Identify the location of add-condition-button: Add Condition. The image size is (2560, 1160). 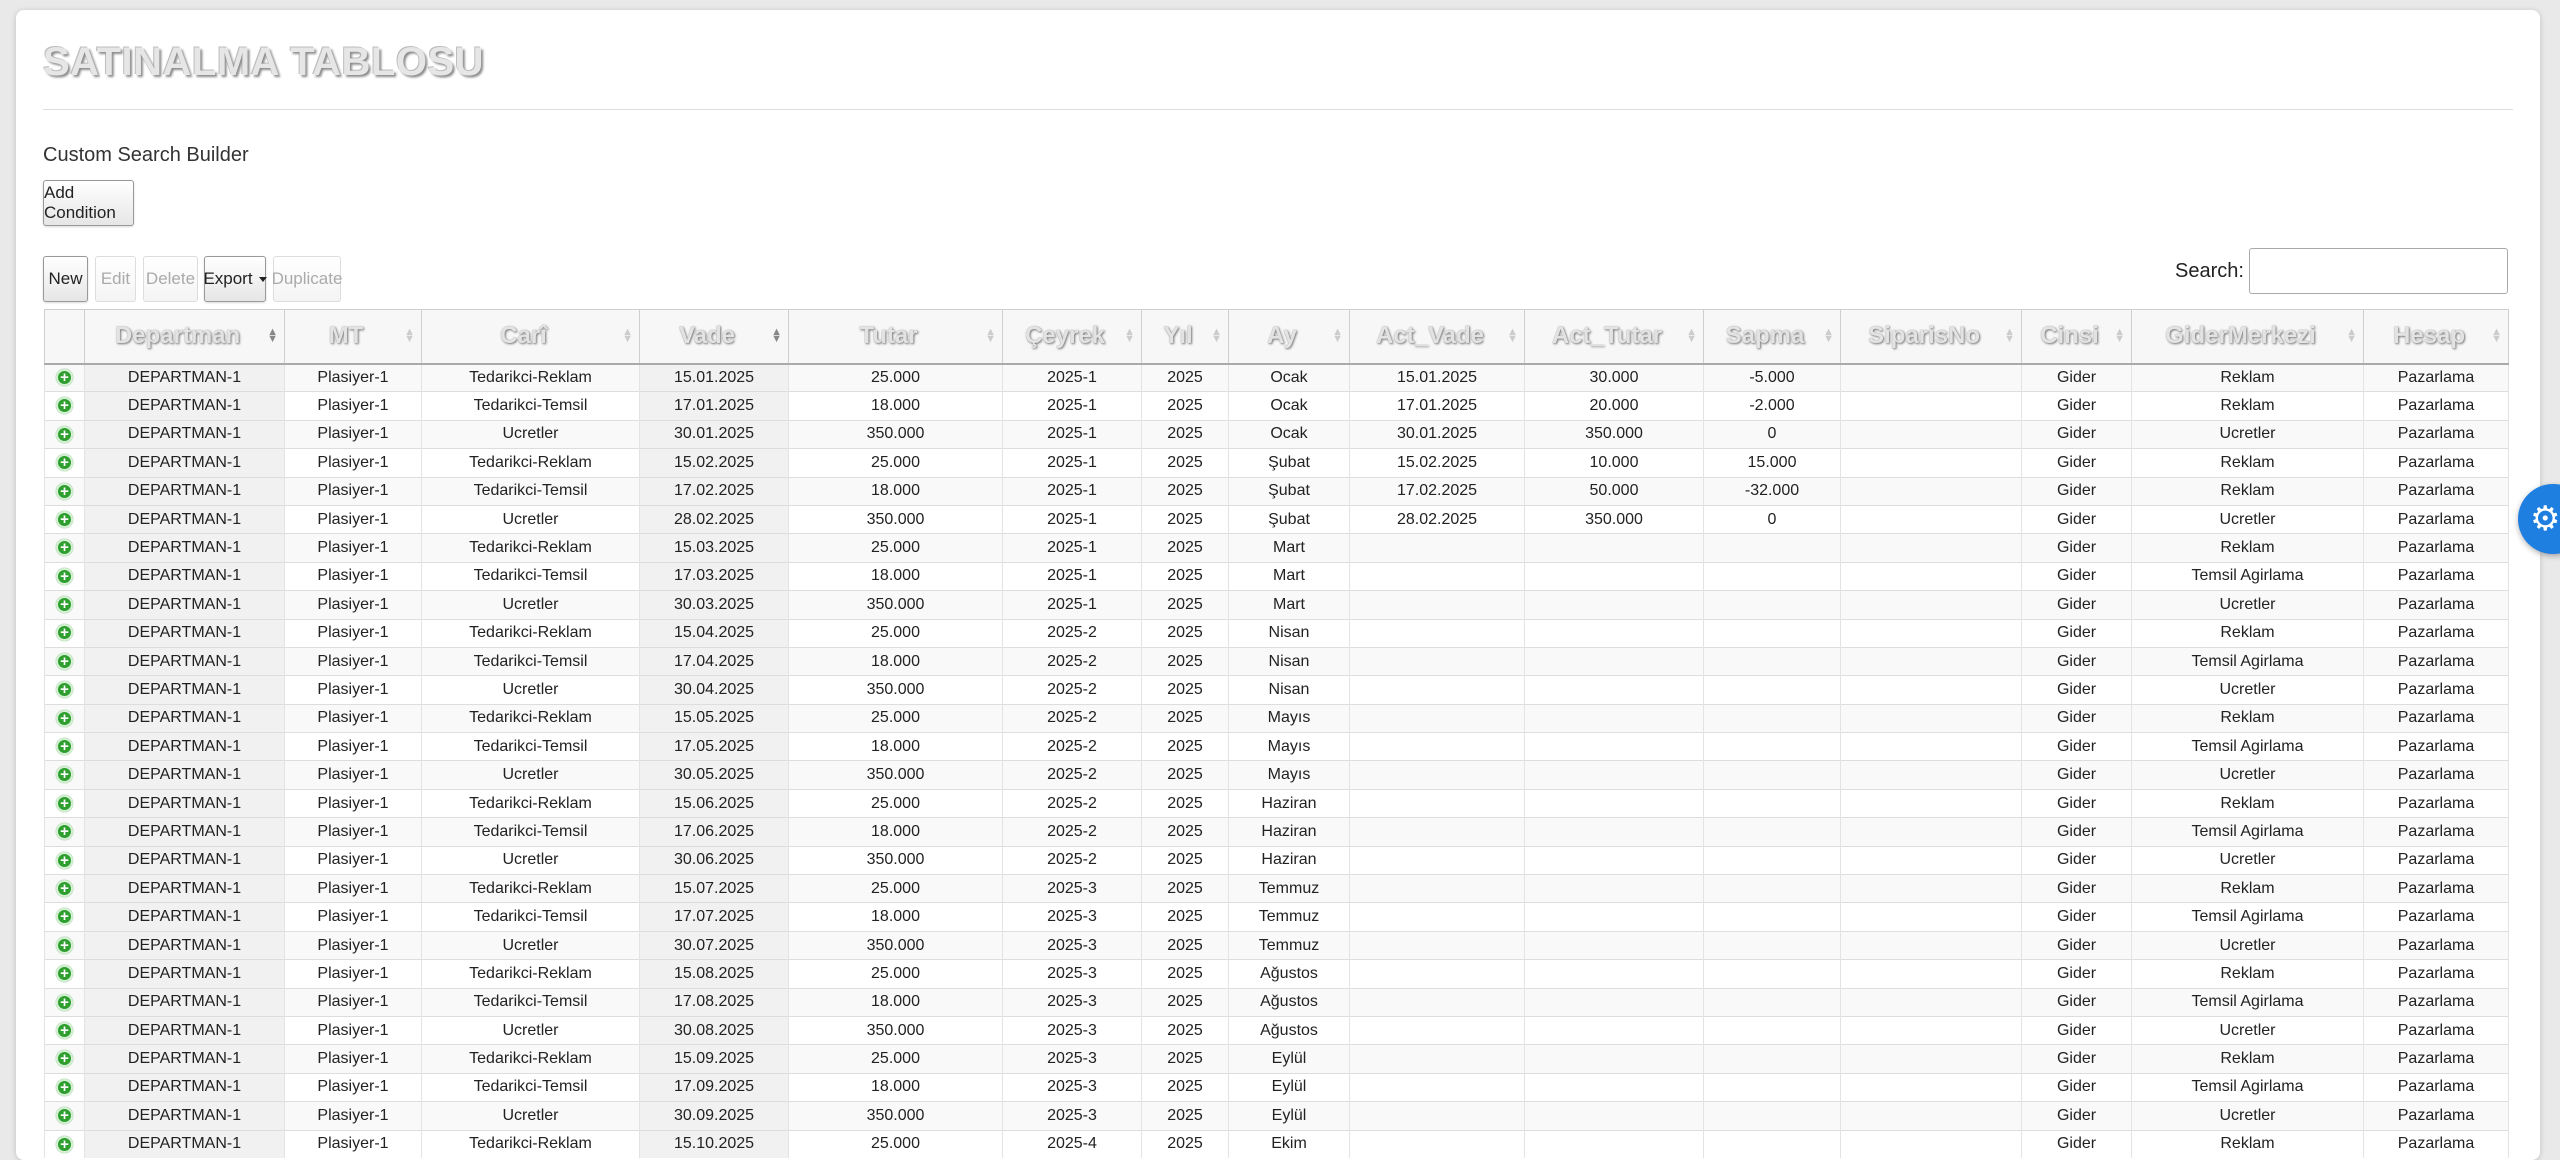
(88, 203).